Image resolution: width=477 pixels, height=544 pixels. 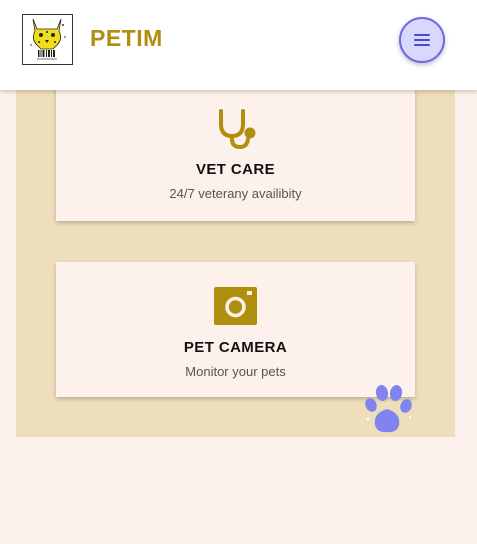 What do you see at coordinates (235, 193) in the screenshot?
I see `service-description: 24/7 veterany availibity` at bounding box center [235, 193].